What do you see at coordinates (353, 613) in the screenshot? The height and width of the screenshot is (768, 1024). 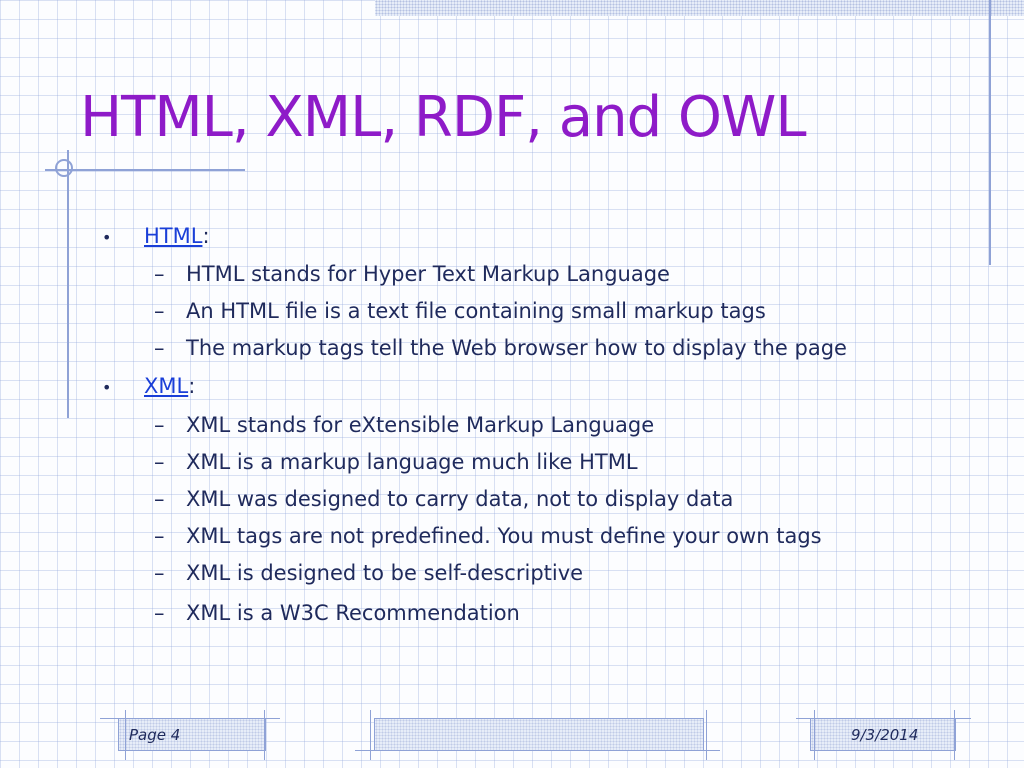 I see `sub-item-text: XML is a W3C Recommendation` at bounding box center [353, 613].